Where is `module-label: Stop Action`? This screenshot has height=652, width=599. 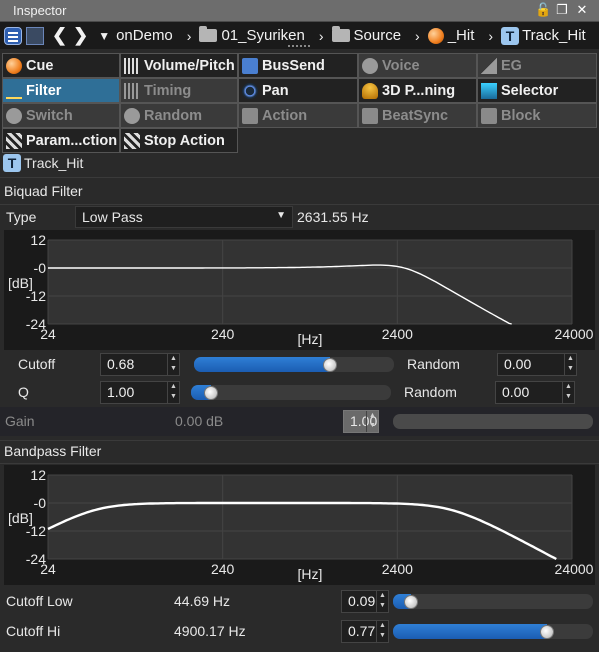
module-label: Stop Action is located at coordinates (184, 140).